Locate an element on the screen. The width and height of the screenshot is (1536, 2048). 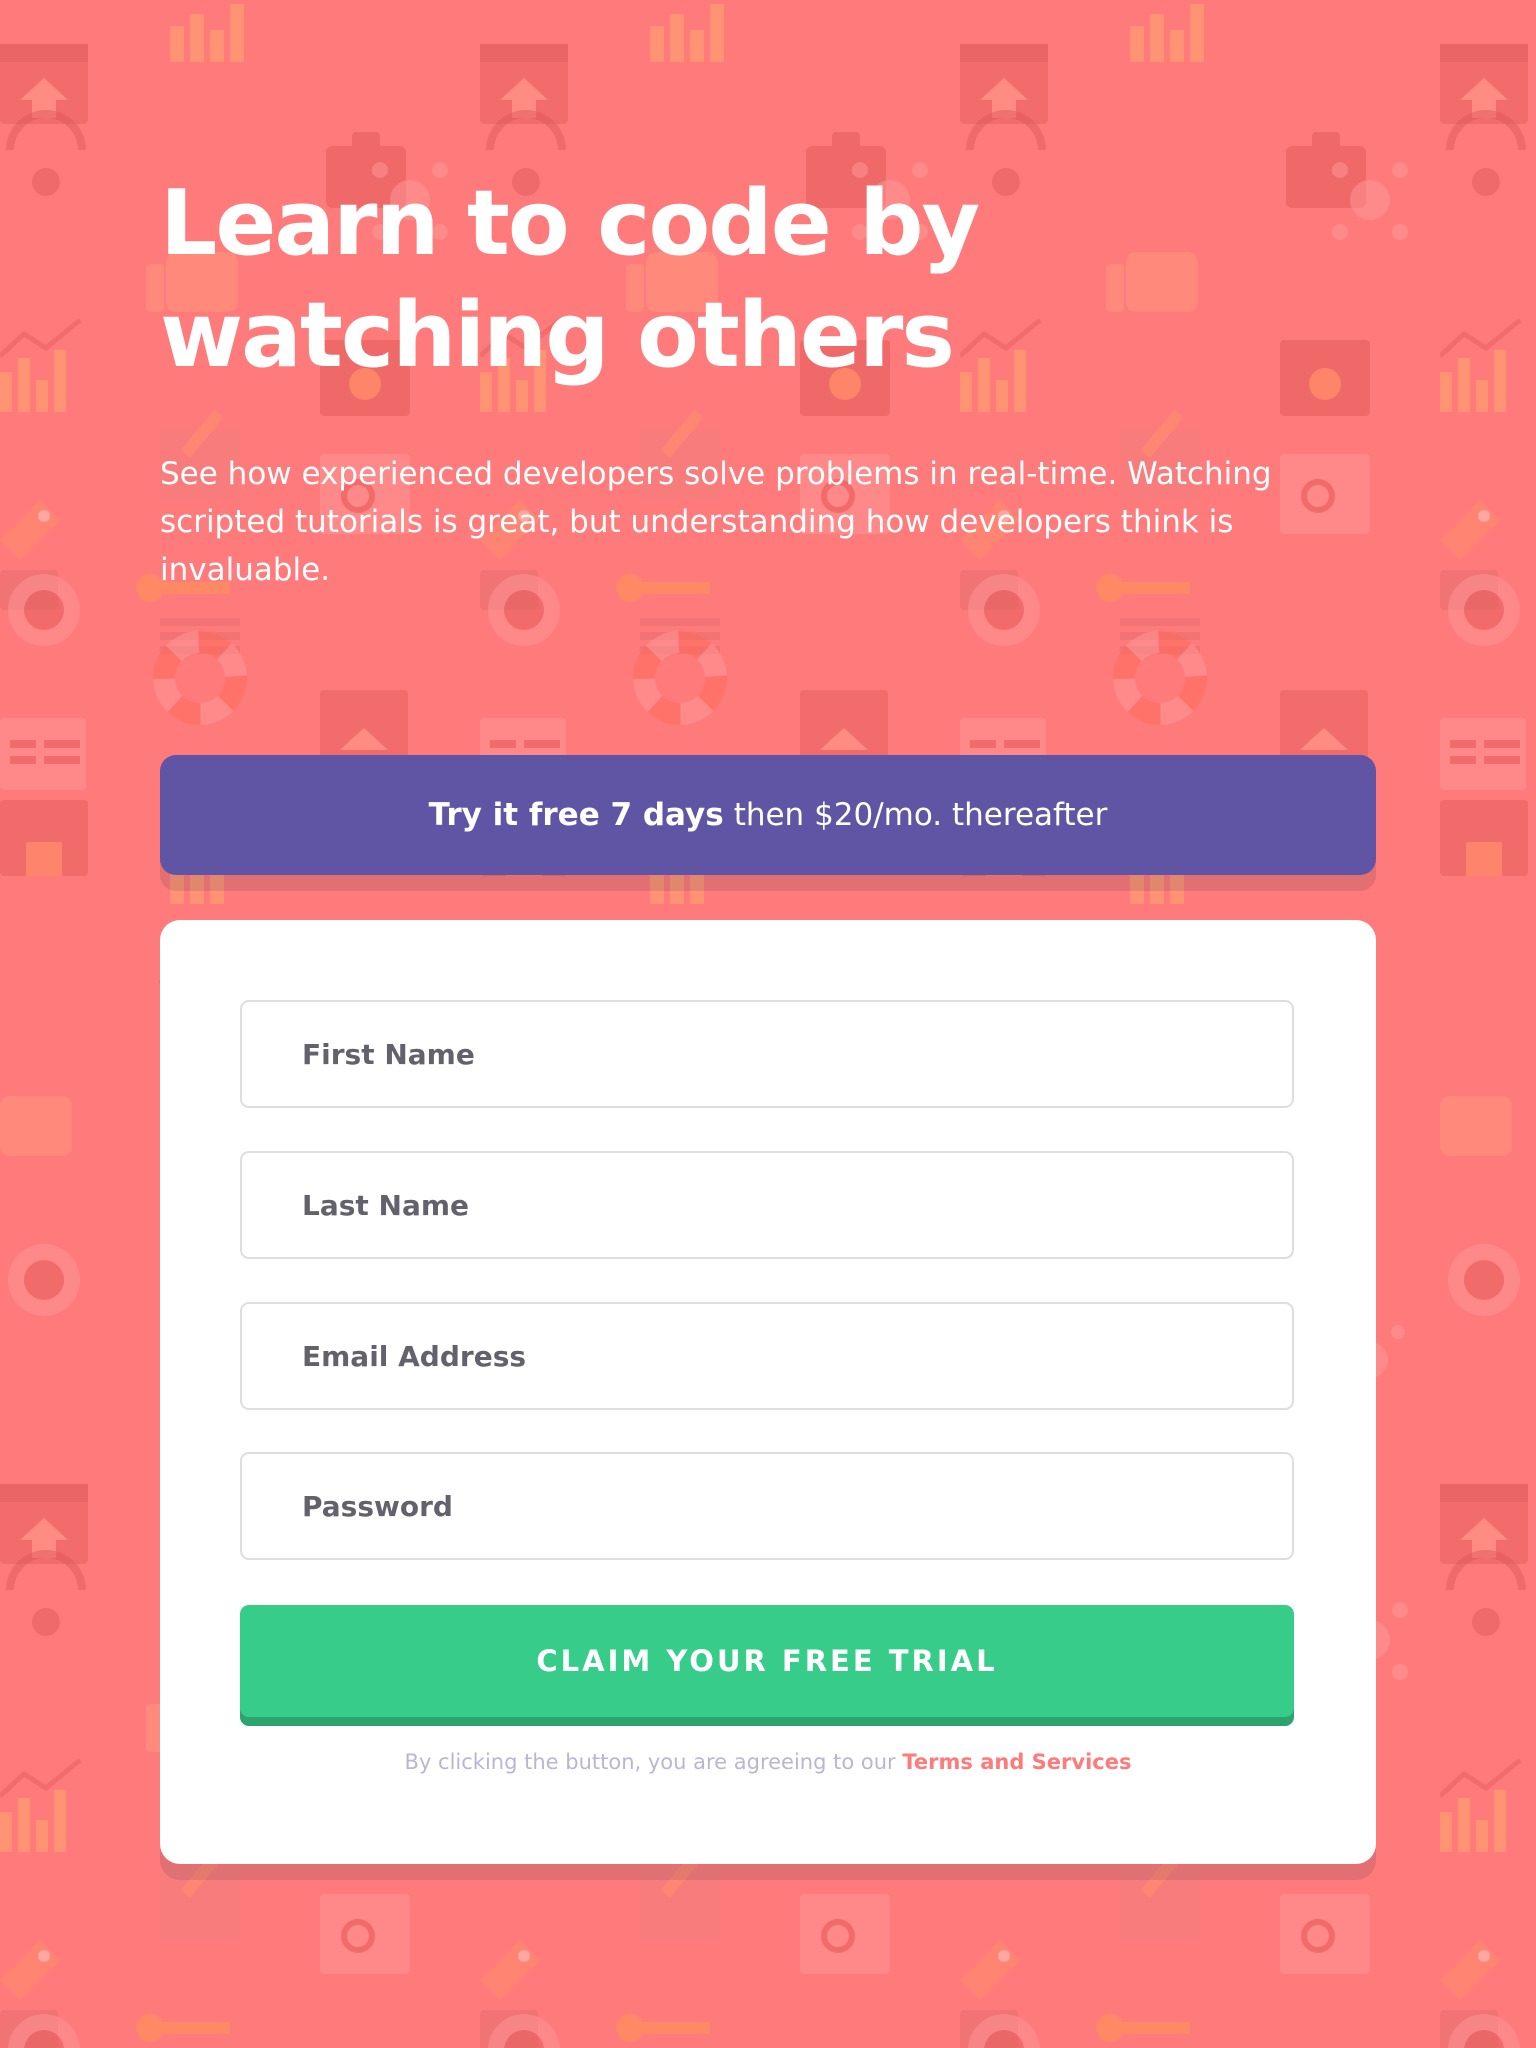
promo-rest-text: then $20/mo. thereafter is located at coordinates (920, 815).